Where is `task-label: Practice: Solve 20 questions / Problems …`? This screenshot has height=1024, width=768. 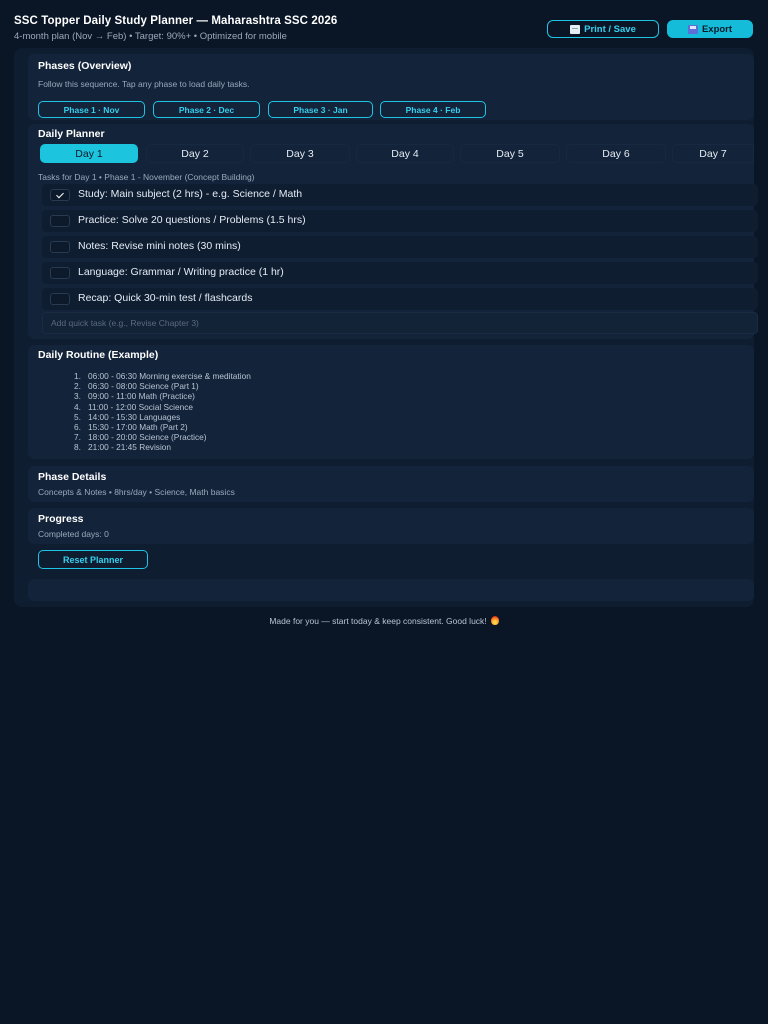 task-label: Practice: Solve 20 questions / Problems … is located at coordinates (192, 220).